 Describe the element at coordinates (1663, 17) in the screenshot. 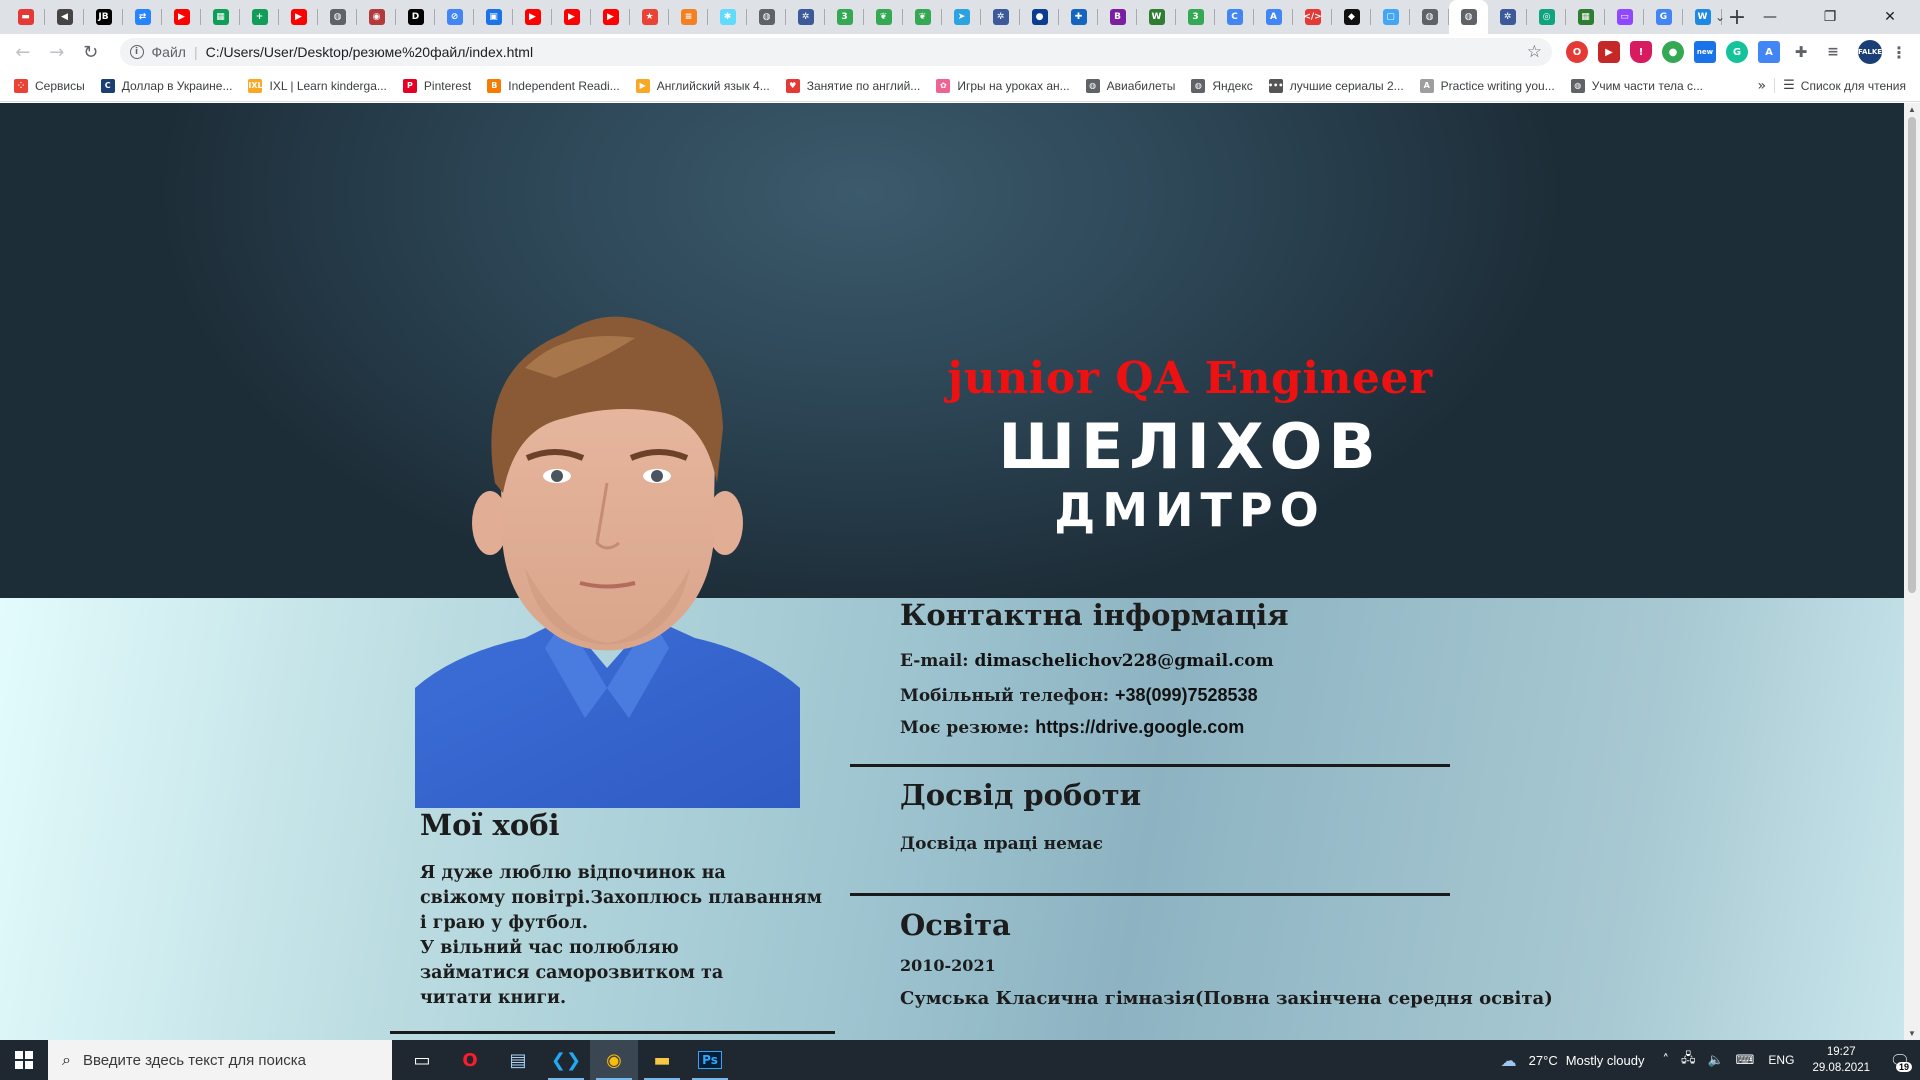

I see `browser-tab: G` at that location.